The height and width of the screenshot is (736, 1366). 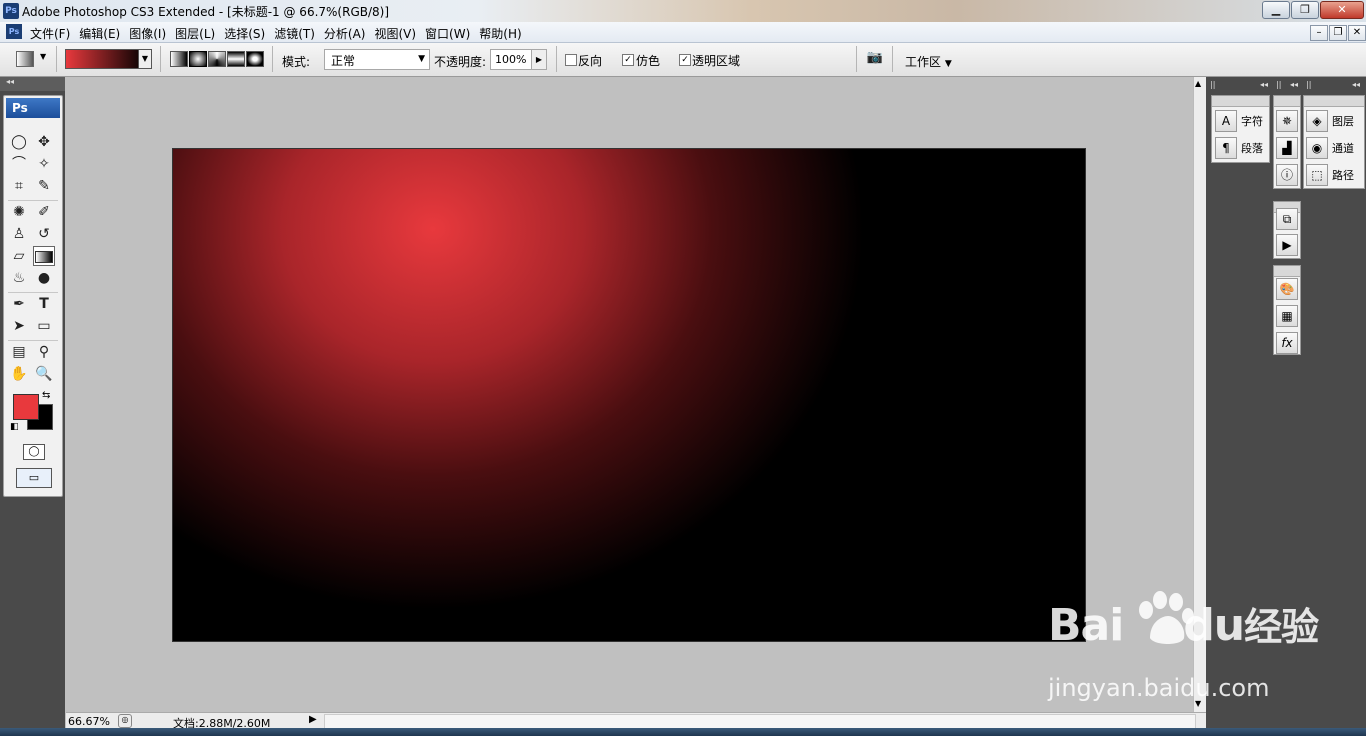 What do you see at coordinates (198, 59) in the screenshot?
I see `radial-gradient-icon` at bounding box center [198, 59].